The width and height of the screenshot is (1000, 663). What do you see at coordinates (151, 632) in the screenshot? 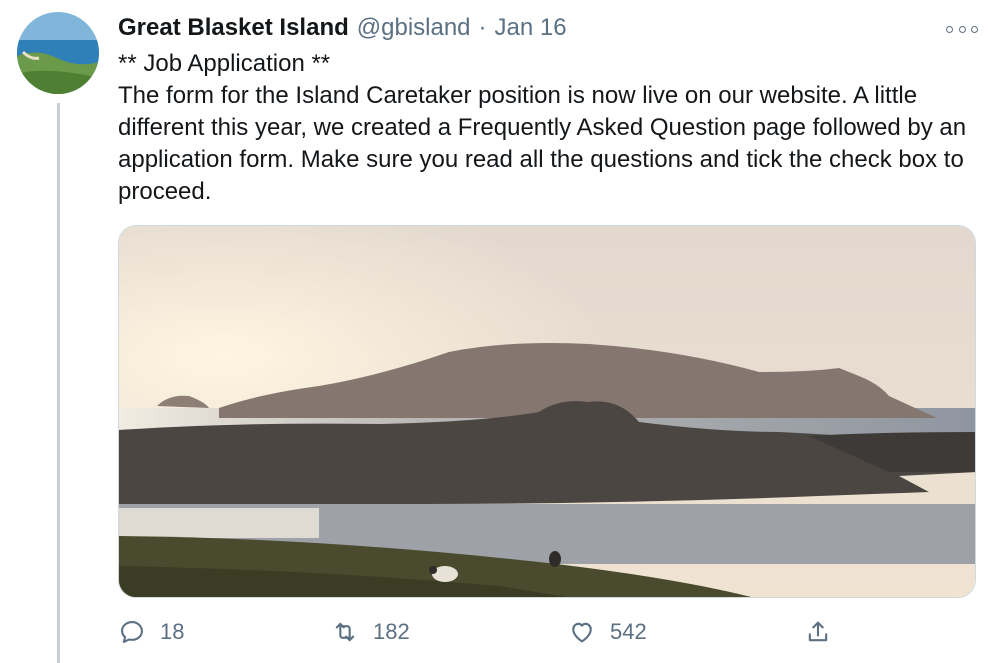
I see `reply-button: 18` at bounding box center [151, 632].